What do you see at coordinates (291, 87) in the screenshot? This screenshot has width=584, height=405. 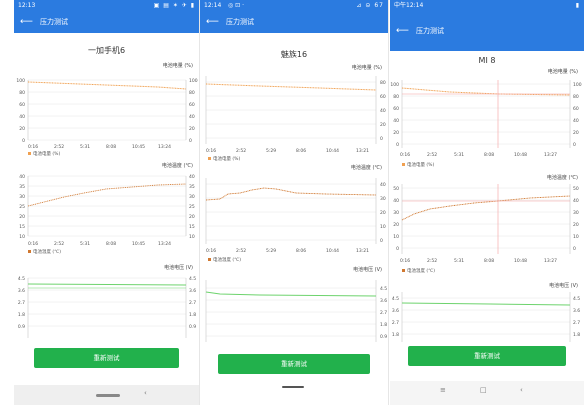 I see `battery-level-series` at bounding box center [291, 87].